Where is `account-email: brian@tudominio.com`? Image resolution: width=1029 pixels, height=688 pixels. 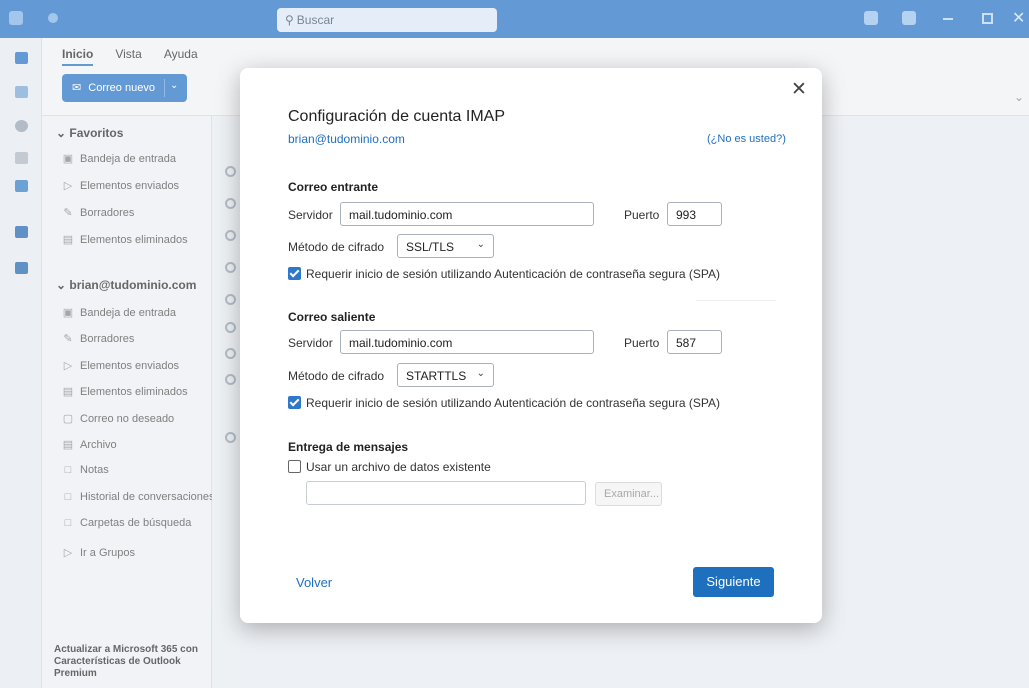 account-email: brian@tudominio.com is located at coordinates (346, 139).